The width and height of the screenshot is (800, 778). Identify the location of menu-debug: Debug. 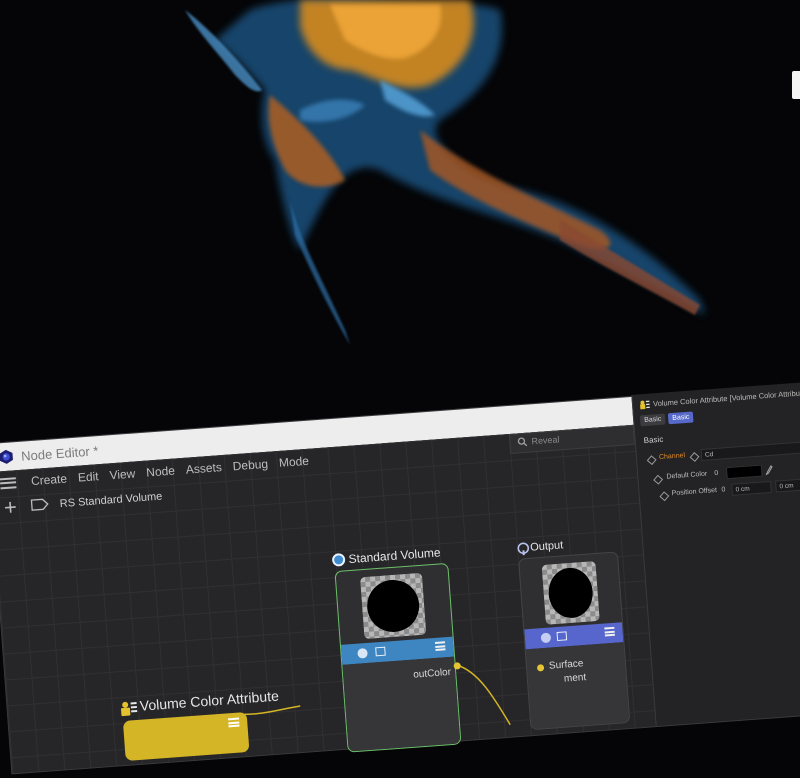
(250, 465).